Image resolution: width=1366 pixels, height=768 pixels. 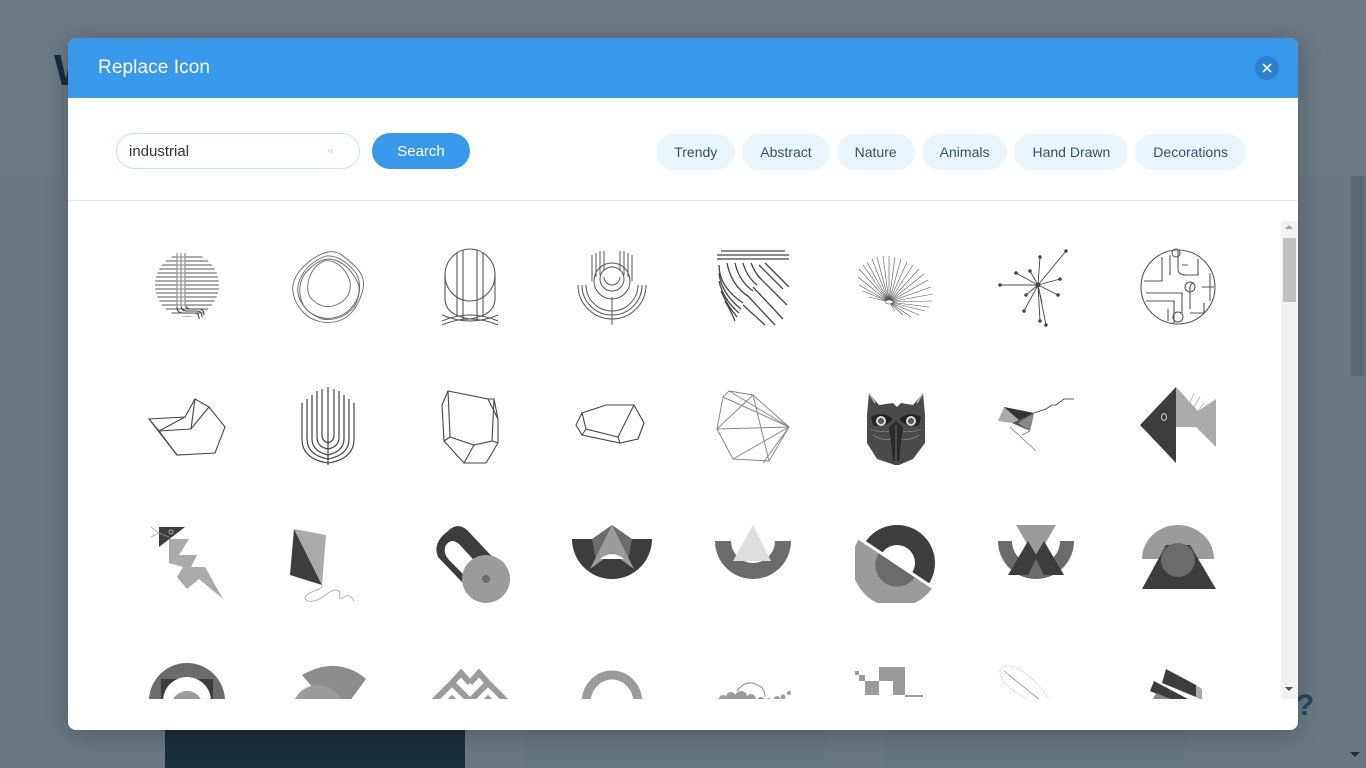 I want to click on line-burst-oval-icon, so click(x=895, y=286).